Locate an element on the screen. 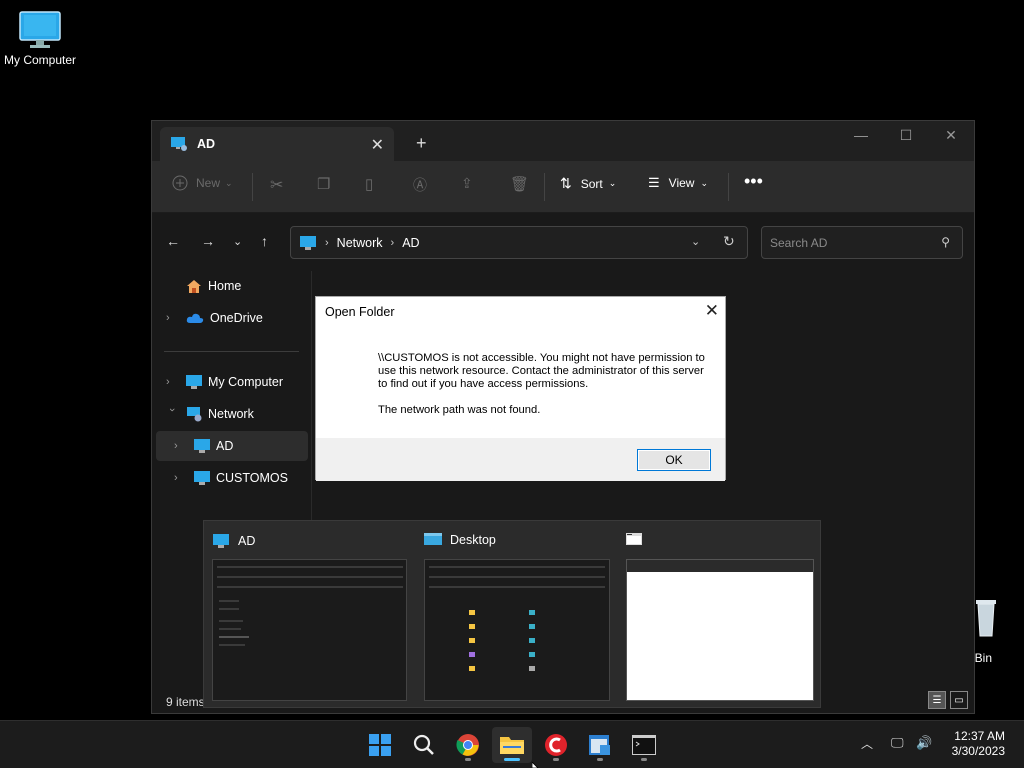 This screenshot has width=1024, height=768. recent-chevron-icon: ⌄ is located at coordinates (237, 241).